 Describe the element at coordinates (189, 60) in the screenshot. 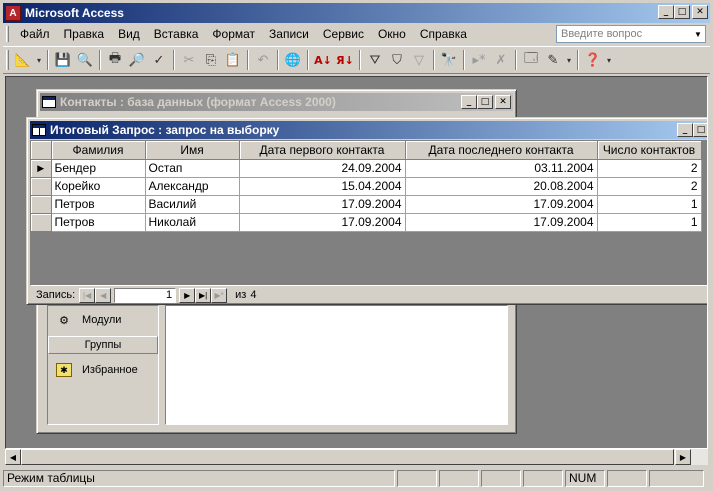

I see `cut-icon: ✂` at that location.